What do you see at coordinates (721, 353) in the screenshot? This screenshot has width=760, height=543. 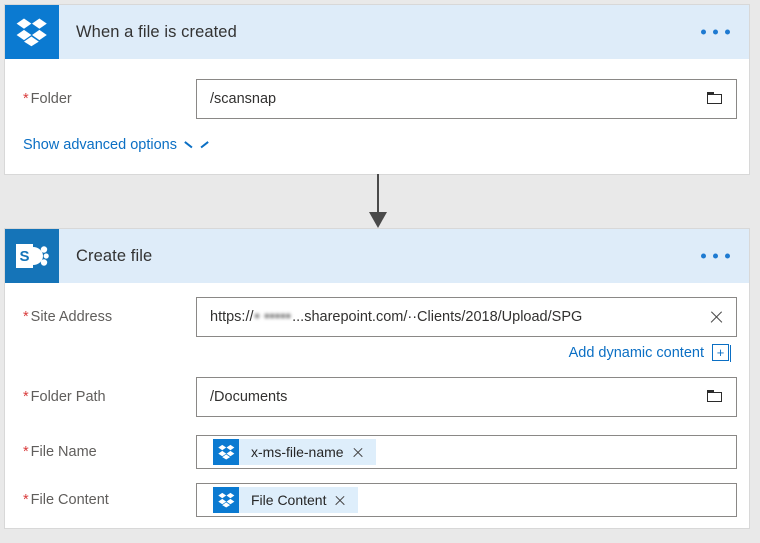 I see `plus-icon: +` at bounding box center [721, 353].